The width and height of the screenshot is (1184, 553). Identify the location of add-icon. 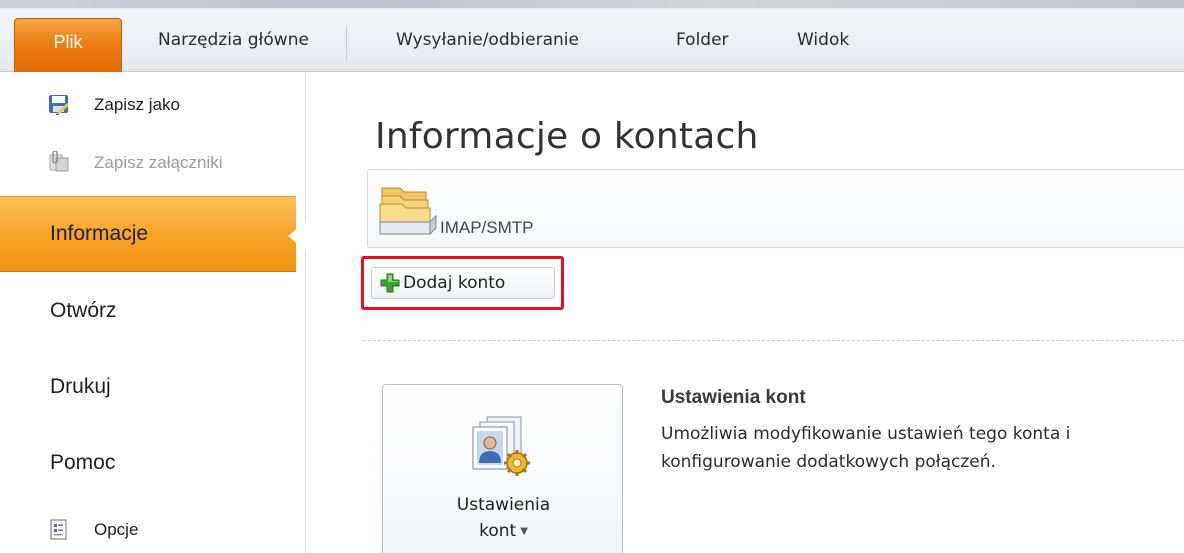
(390, 283).